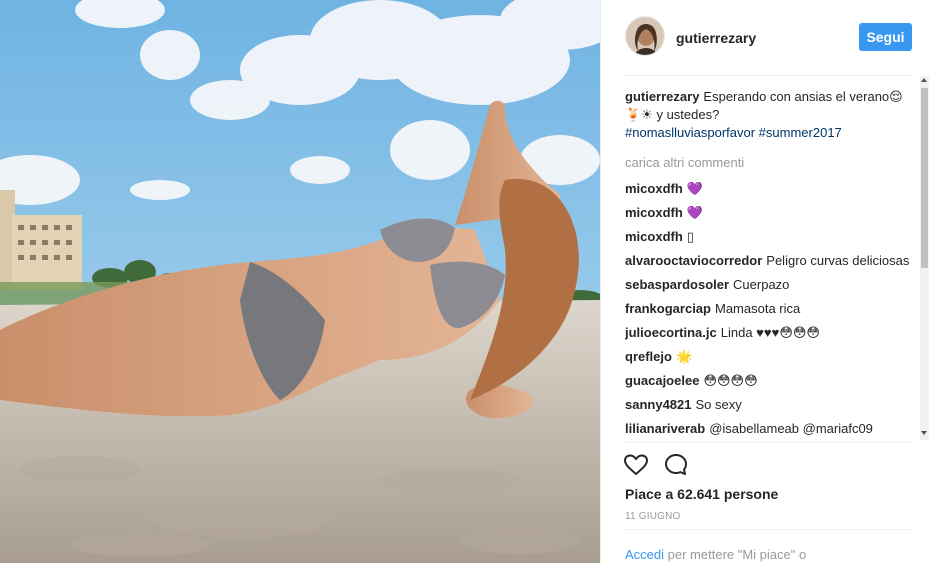 Image resolution: width=929 pixels, height=563 pixels. Describe the element at coordinates (768, 442) in the screenshot. I see `actions-divider` at that location.